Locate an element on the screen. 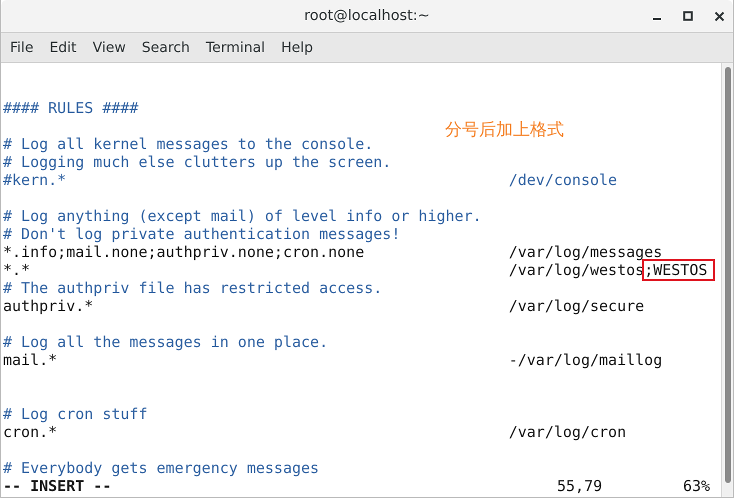  comment-text: # Log all kernel messages to the console. is located at coordinates (188, 144).